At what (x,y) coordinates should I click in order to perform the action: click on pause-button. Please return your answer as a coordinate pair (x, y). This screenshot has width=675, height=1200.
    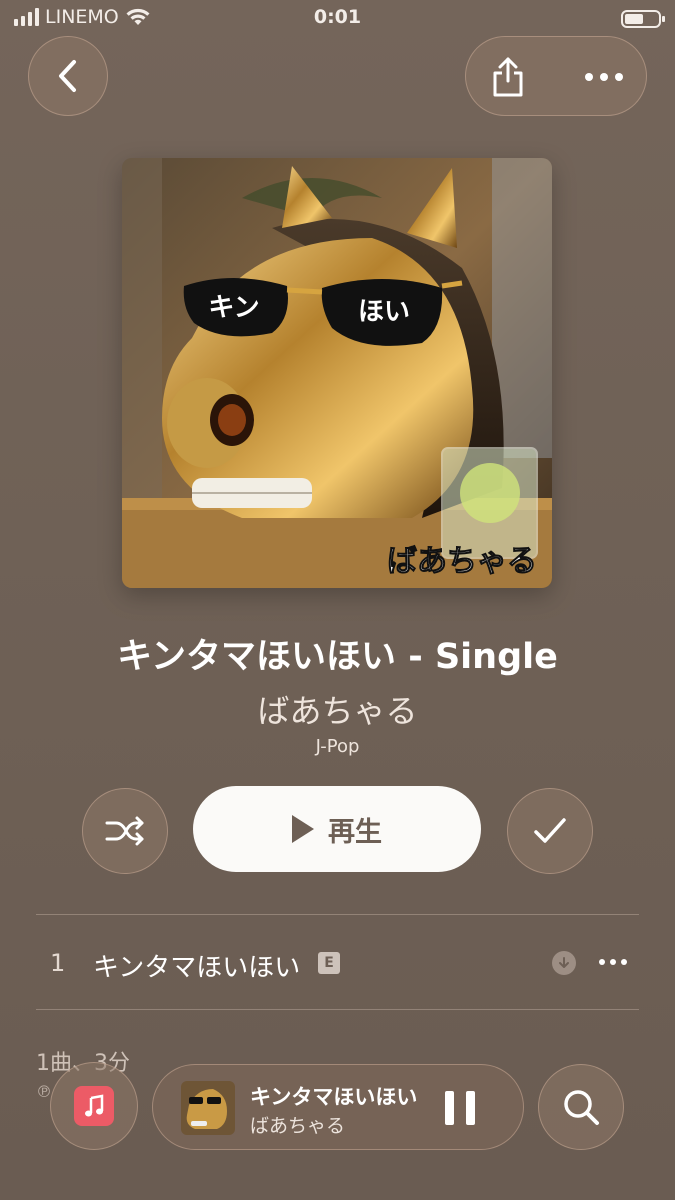
    Looking at the image, I should click on (460, 1108).